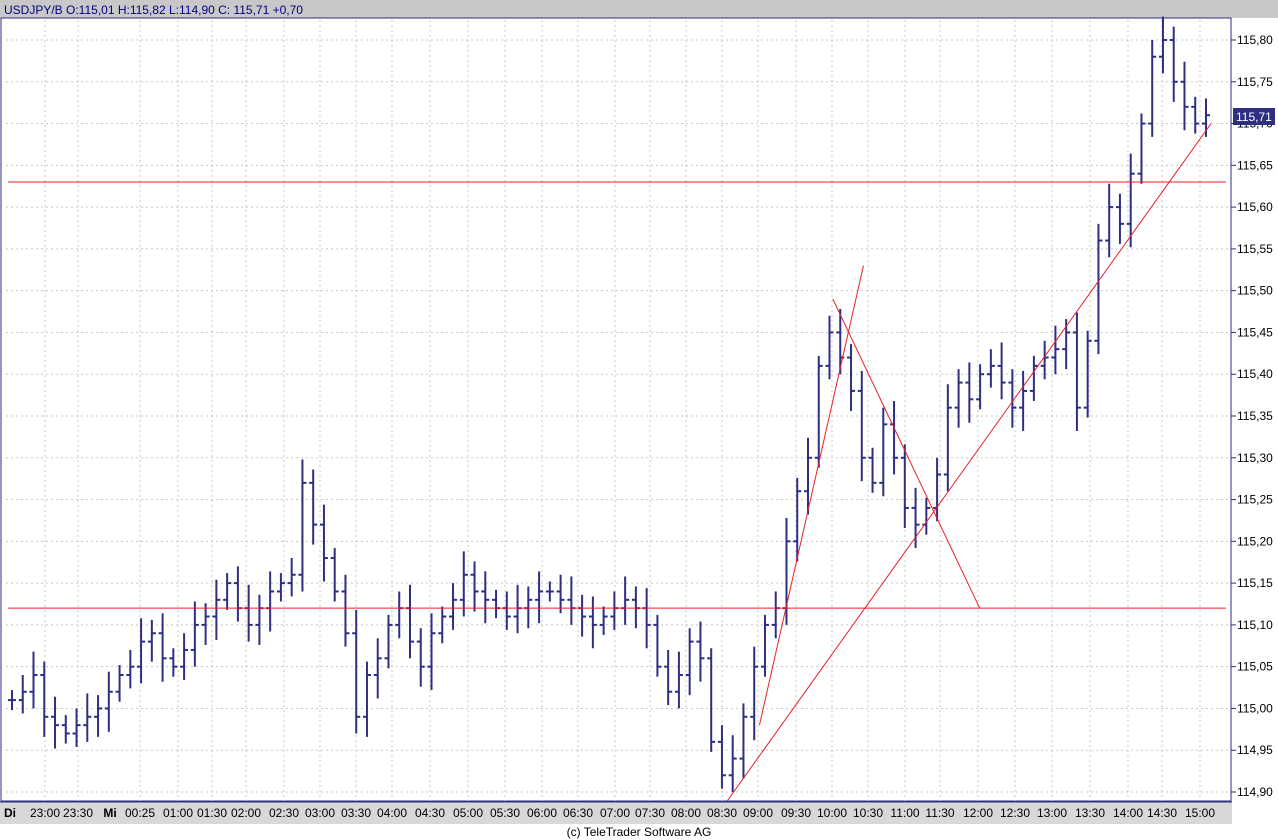 This screenshot has width=1278, height=840. Describe the element at coordinates (1255, 40) in the screenshot. I see `y-tick-label: 115,80` at that location.